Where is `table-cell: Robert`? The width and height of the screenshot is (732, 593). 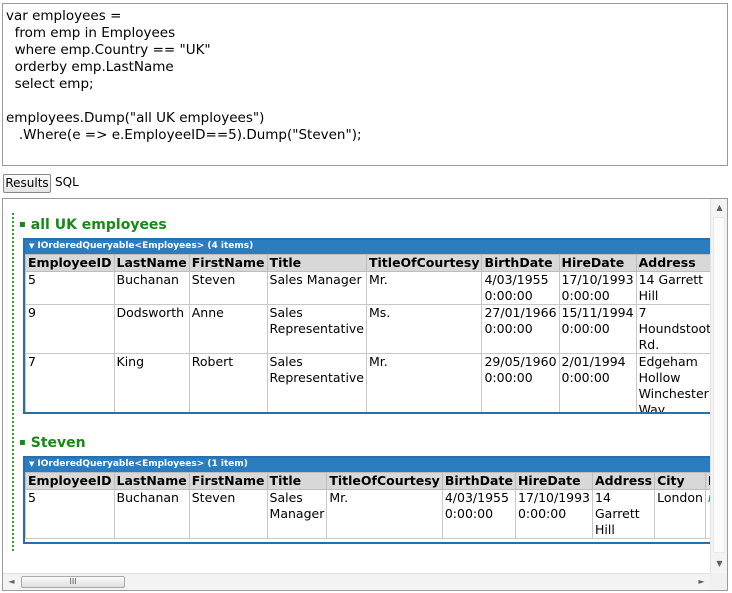 table-cell: Robert is located at coordinates (228, 382).